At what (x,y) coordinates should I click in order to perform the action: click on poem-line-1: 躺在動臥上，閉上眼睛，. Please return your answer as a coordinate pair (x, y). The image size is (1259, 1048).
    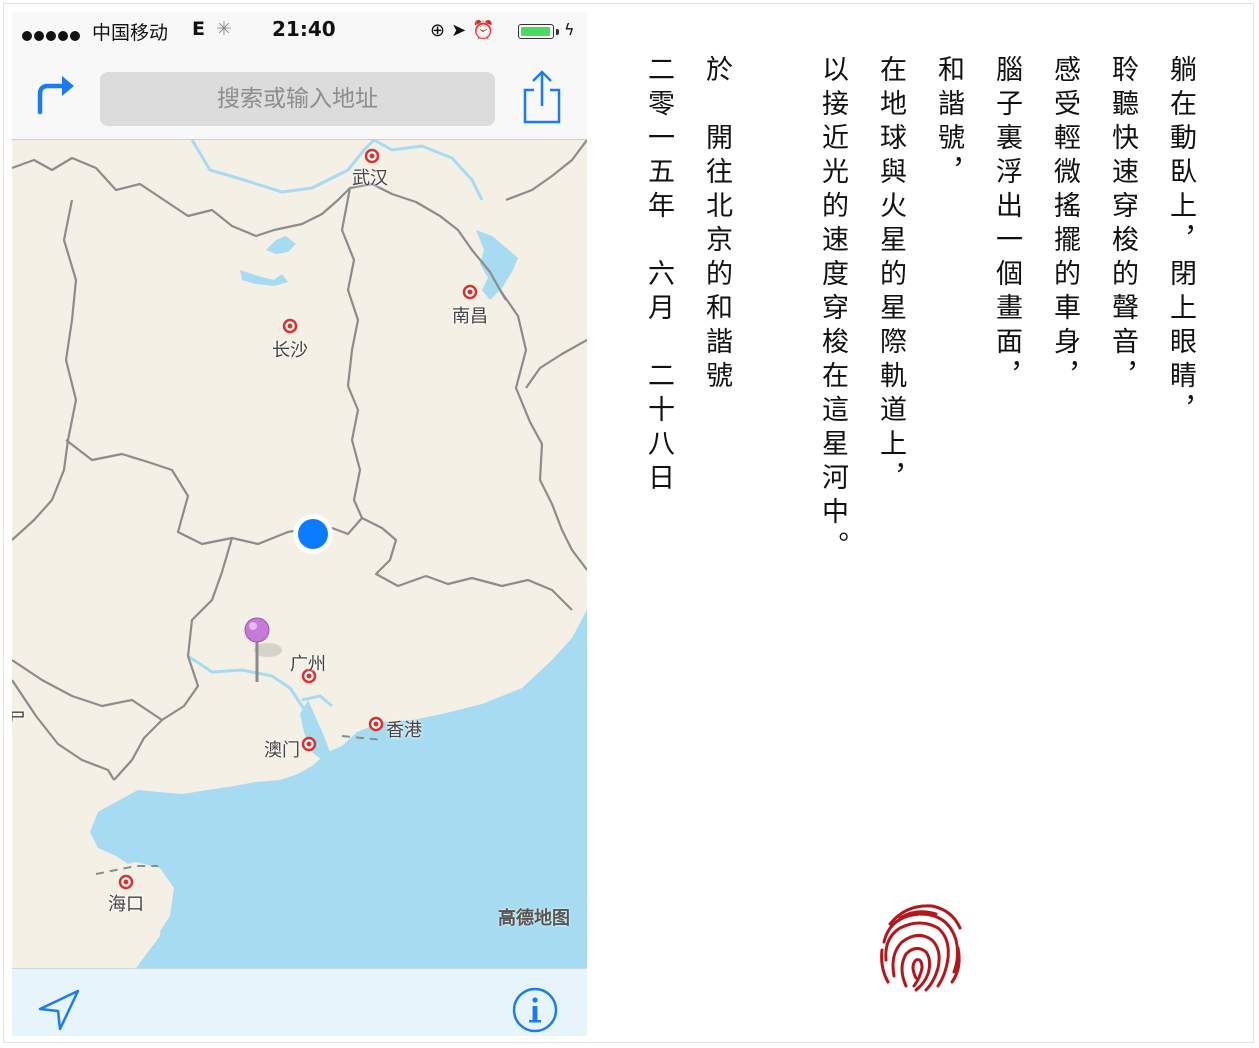
    Looking at the image, I should click on (1180, 242).